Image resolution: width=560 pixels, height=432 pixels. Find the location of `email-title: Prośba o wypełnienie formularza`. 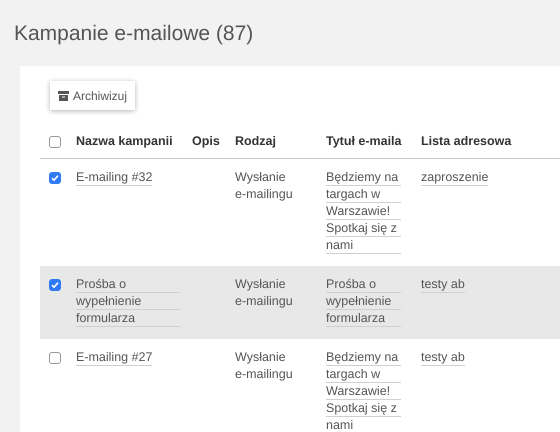

email-title: Prośba o wypełnienie formularza is located at coordinates (363, 301).